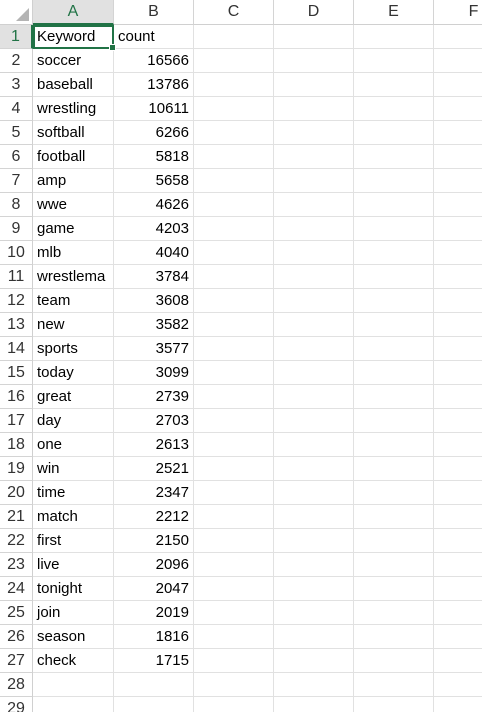 This screenshot has width=482, height=712. Describe the element at coordinates (73, 181) in the screenshot. I see `cell-keyword: amp` at that location.